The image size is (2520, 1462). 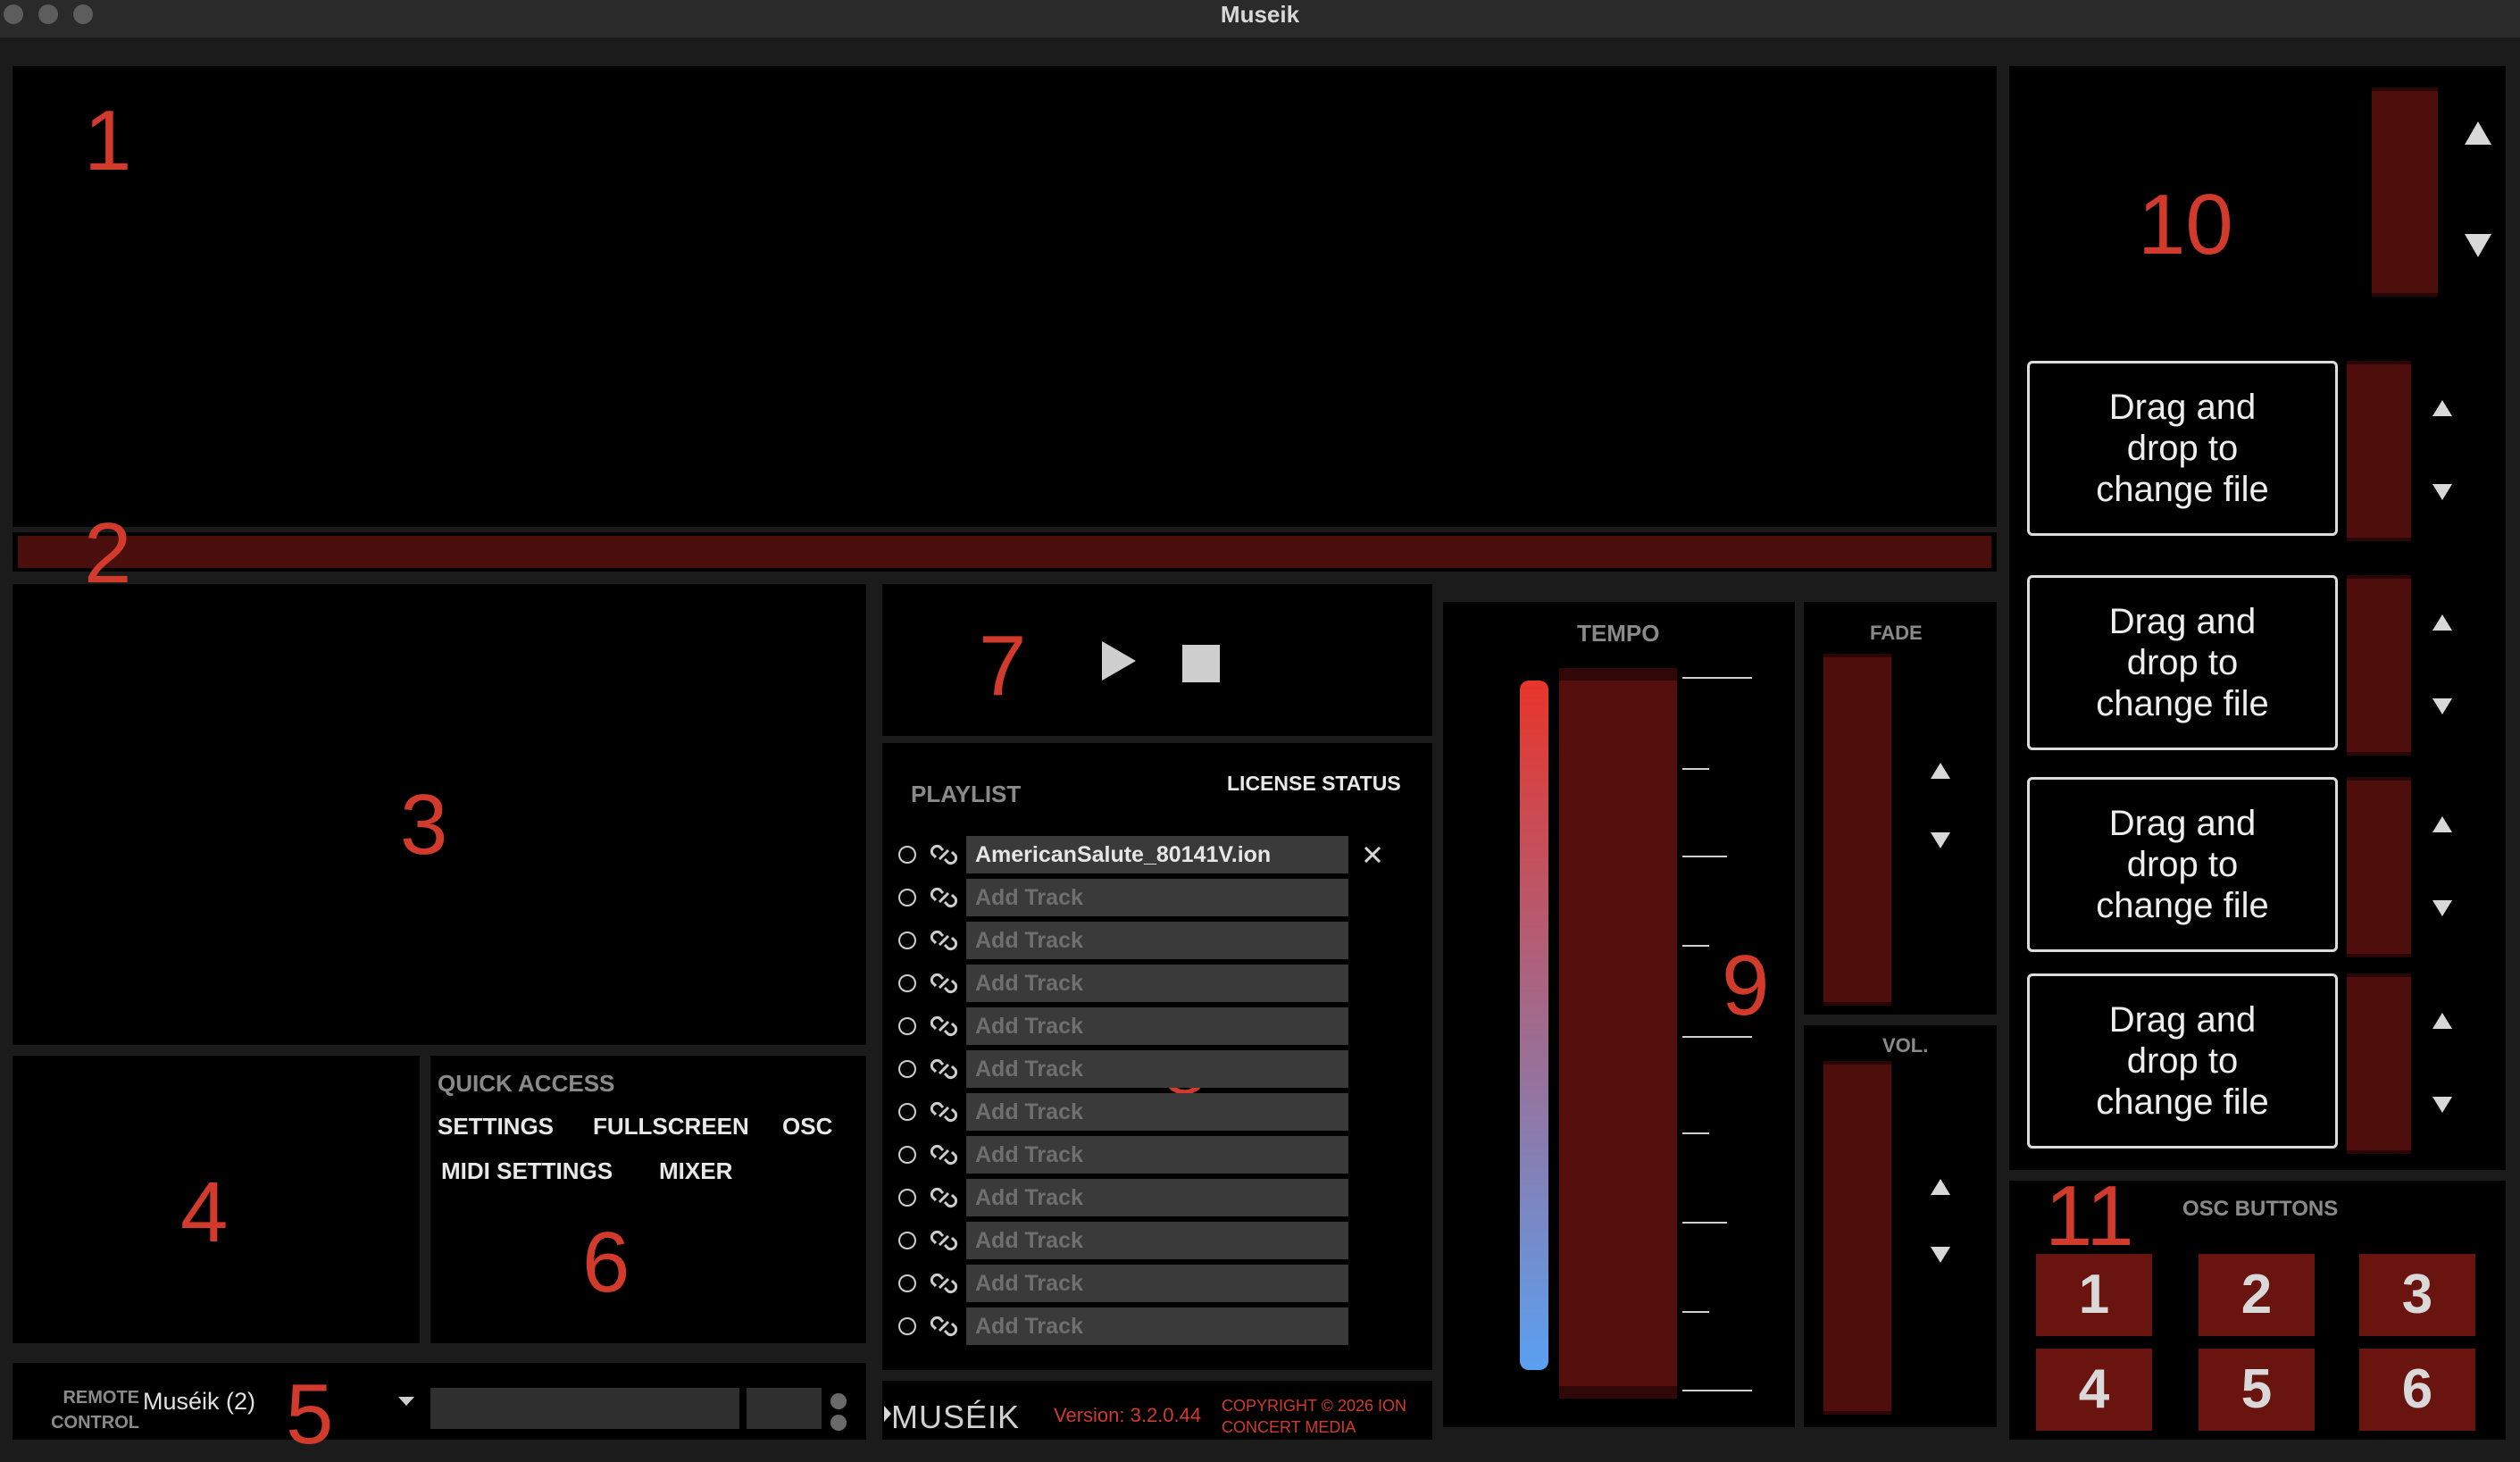 I want to click on track-field: AmericanSalute_80141V.ion, so click(x=1157, y=854).